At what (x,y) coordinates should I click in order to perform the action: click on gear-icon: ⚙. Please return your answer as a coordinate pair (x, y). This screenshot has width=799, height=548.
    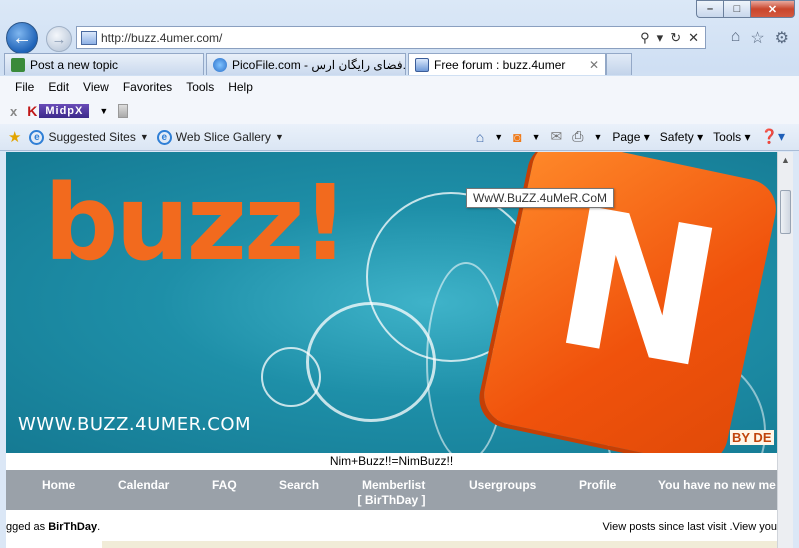
    Looking at the image, I should click on (782, 38).